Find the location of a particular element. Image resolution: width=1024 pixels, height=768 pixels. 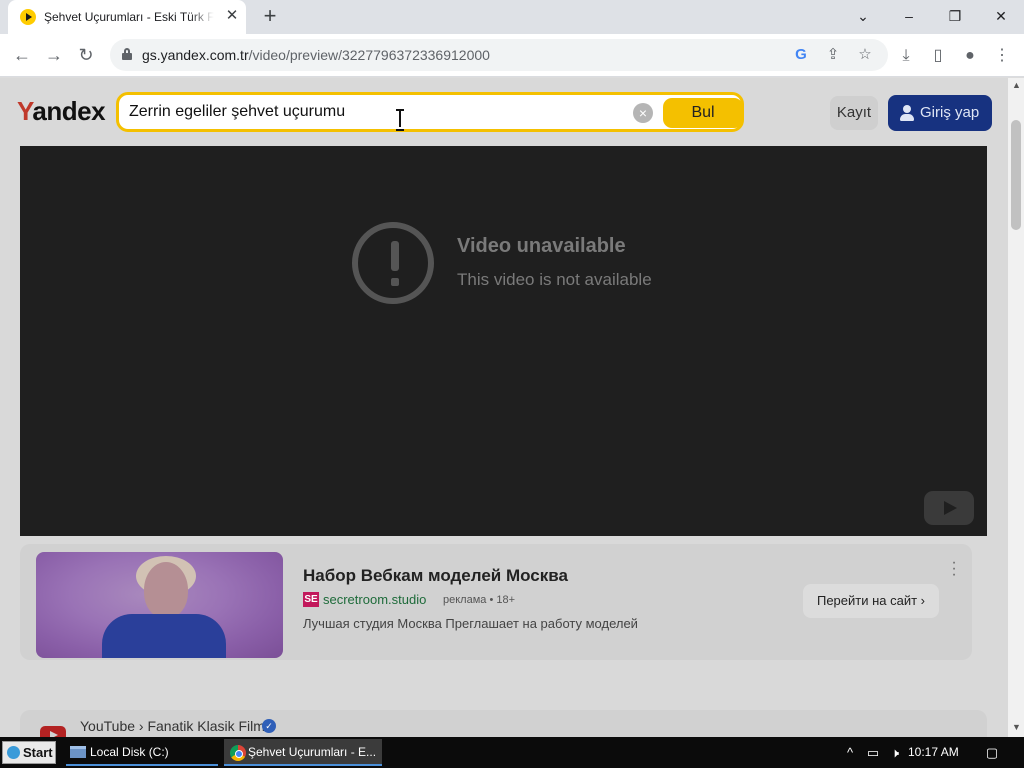

ad-visit-site-button: Перейти на сайт › is located at coordinates (871, 601).